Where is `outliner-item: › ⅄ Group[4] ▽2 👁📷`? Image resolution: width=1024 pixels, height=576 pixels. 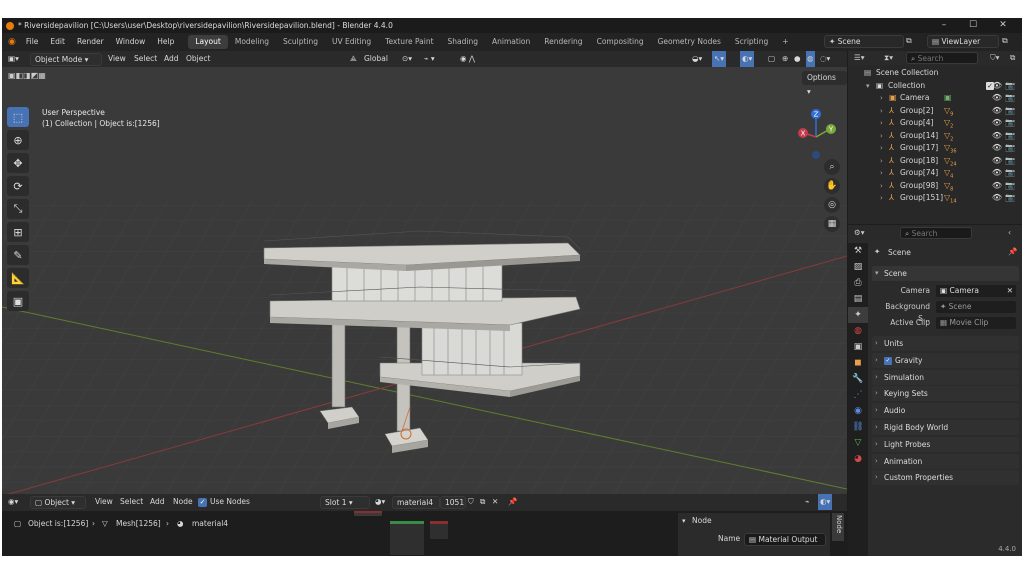
outliner-item: › ⅄ Group[4] ▽2 👁📷 is located at coordinates (935, 123).